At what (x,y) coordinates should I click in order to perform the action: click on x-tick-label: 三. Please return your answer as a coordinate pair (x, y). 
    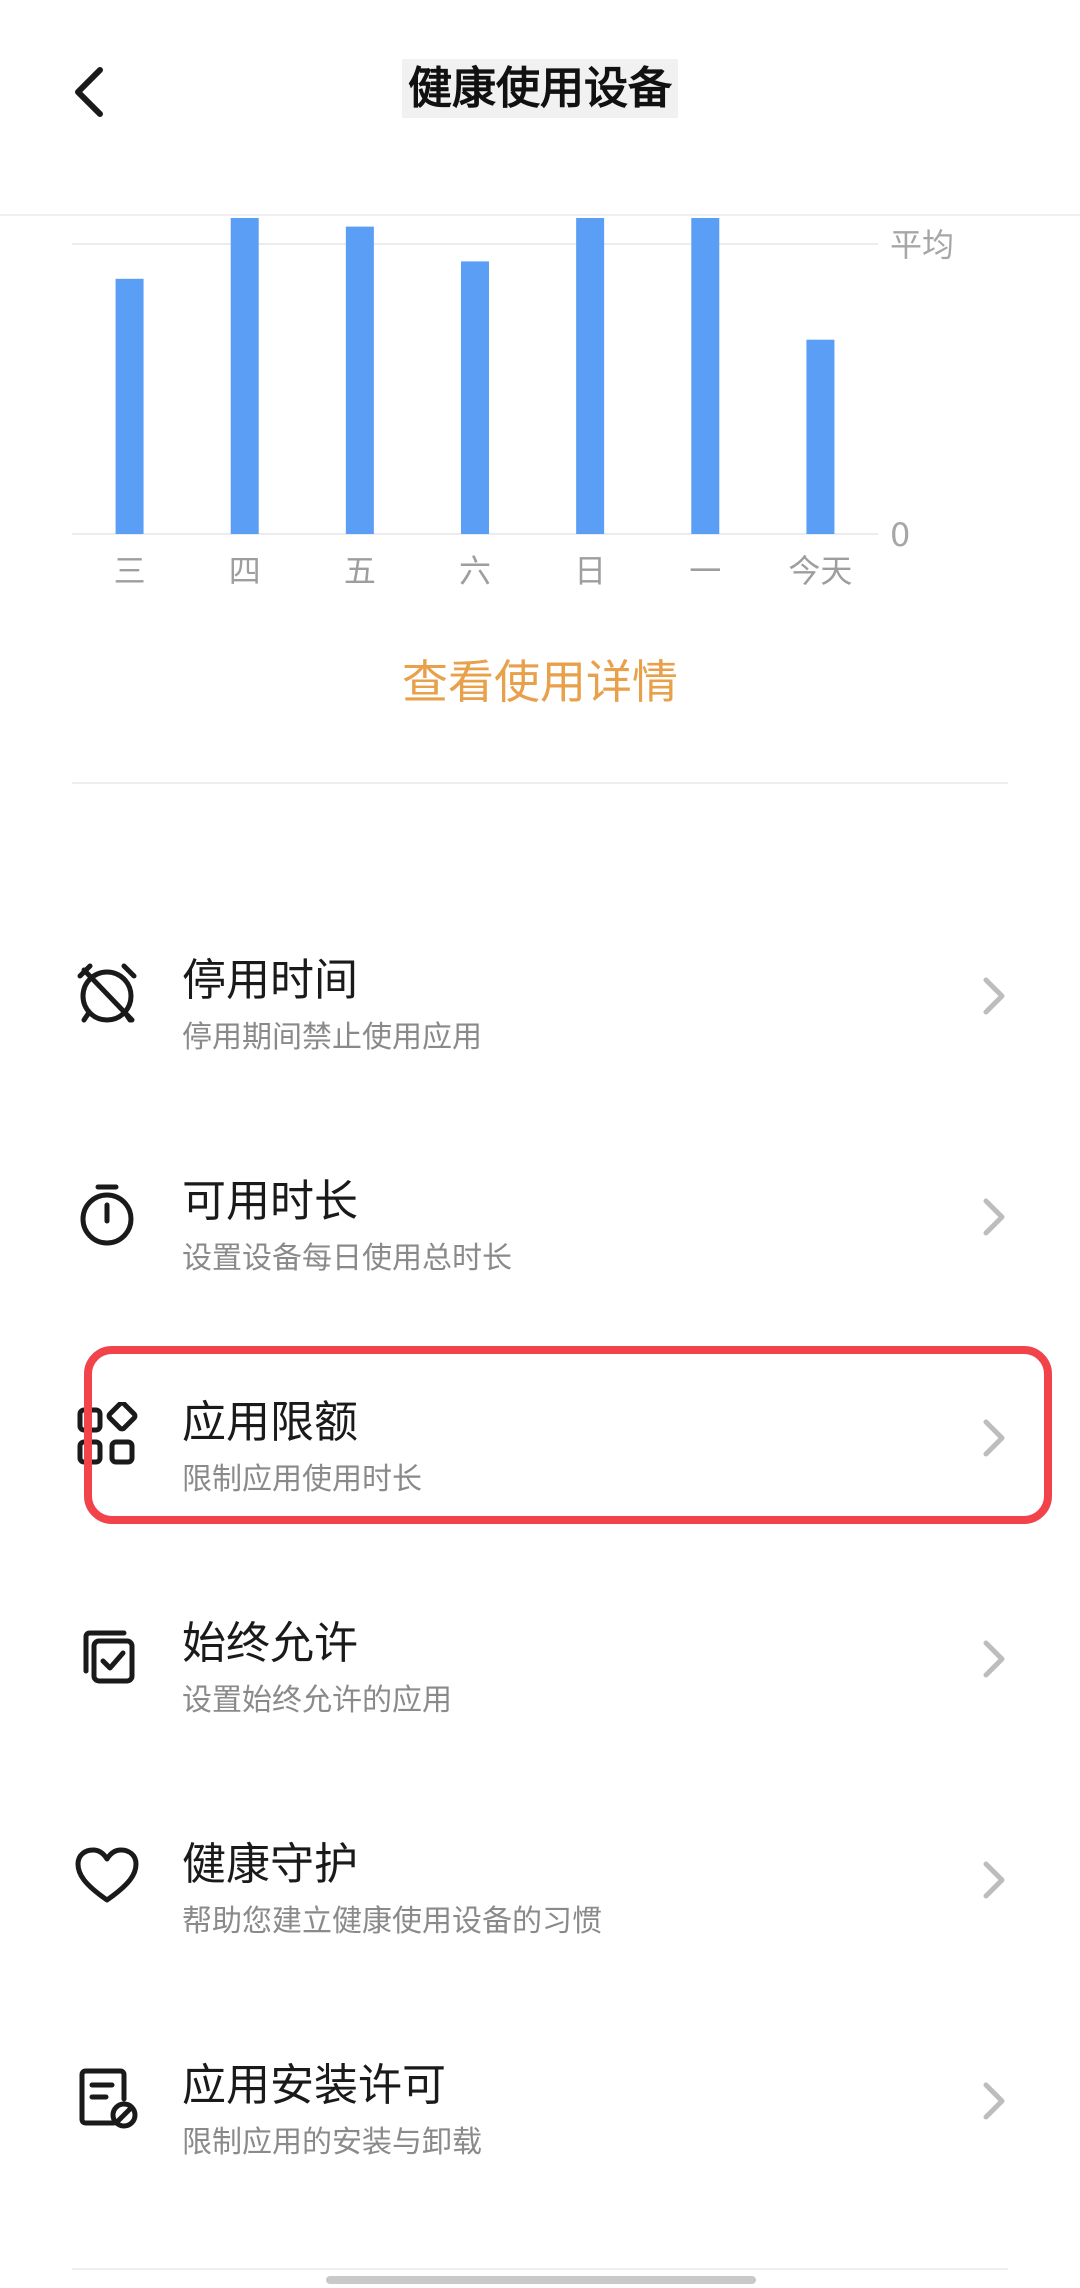
    Looking at the image, I should click on (130, 571).